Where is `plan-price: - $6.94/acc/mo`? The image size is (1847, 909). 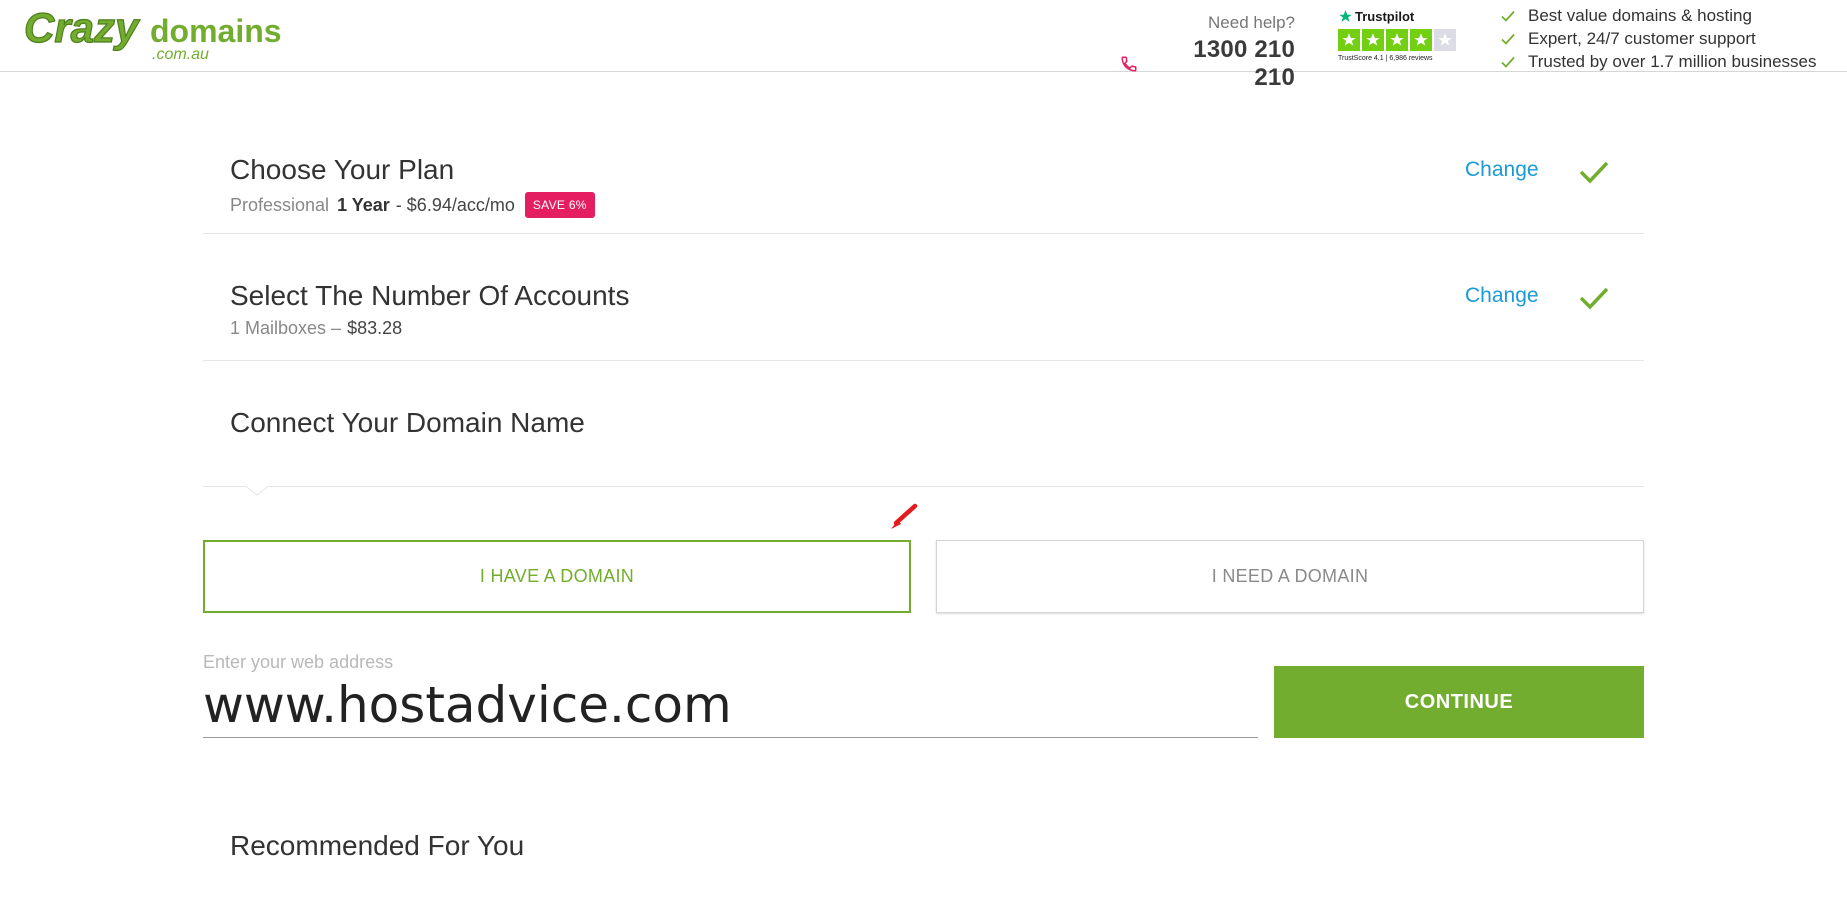 plan-price: - $6.94/acc/mo is located at coordinates (455, 204).